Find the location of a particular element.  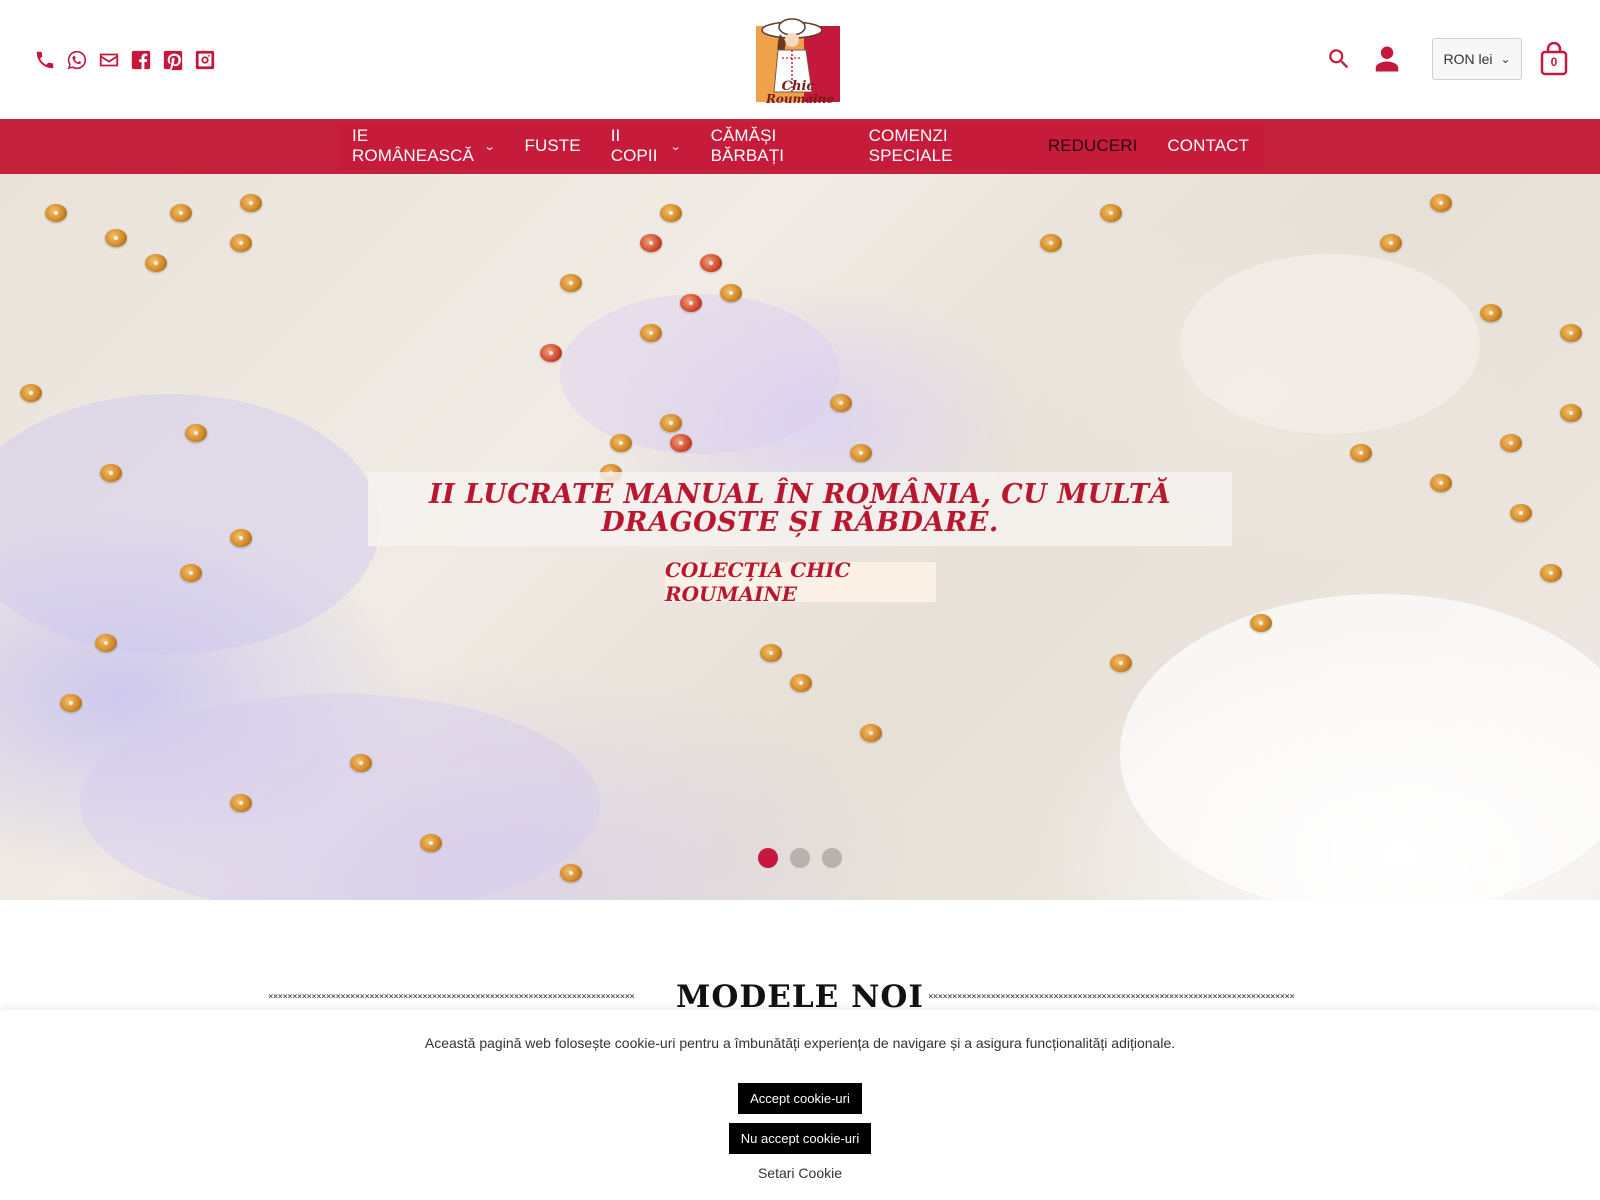

nav-item-fuste: FUSTE is located at coordinates (553, 146).